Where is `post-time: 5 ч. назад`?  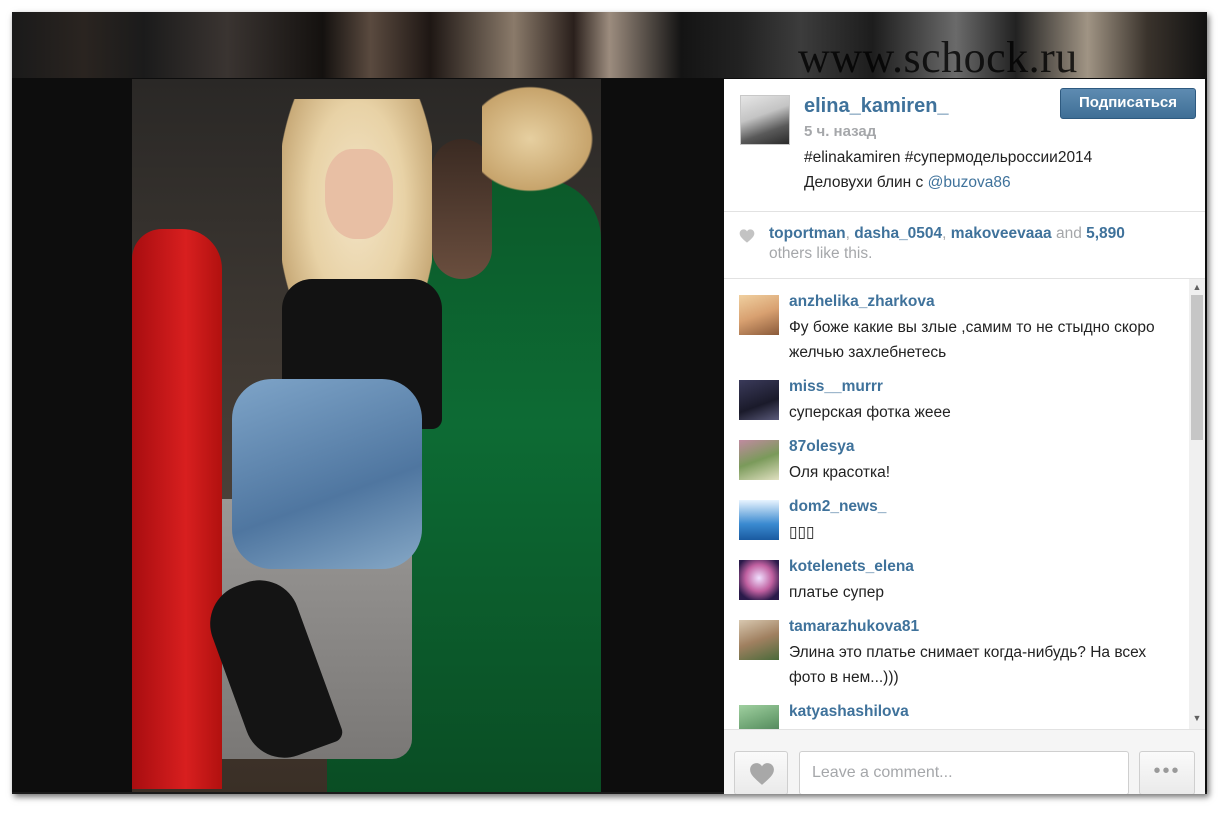
post-time: 5 ч. назад is located at coordinates (840, 131).